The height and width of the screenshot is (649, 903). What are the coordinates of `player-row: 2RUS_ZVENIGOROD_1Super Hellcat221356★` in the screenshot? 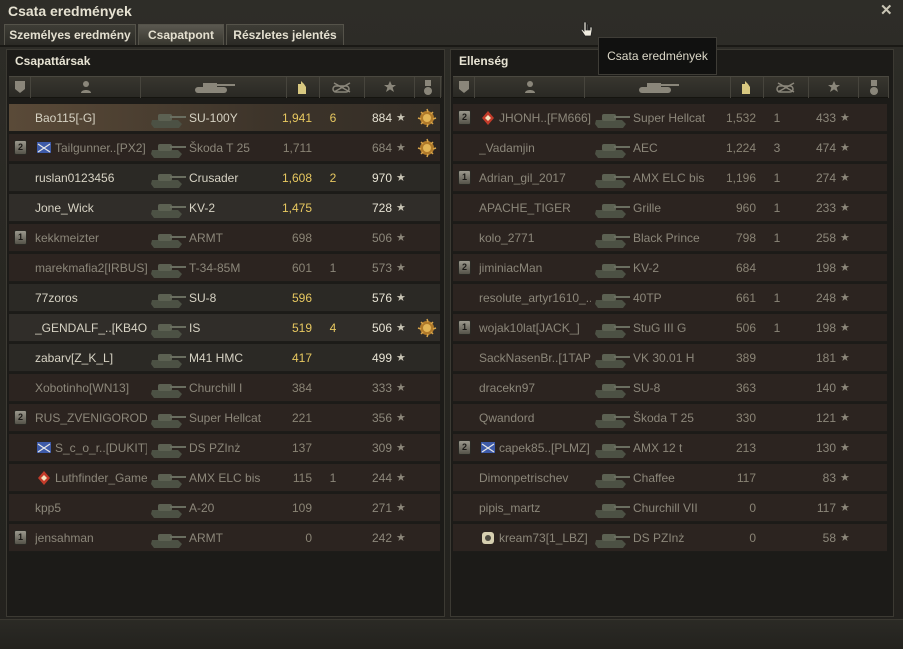 It's located at (224, 418).